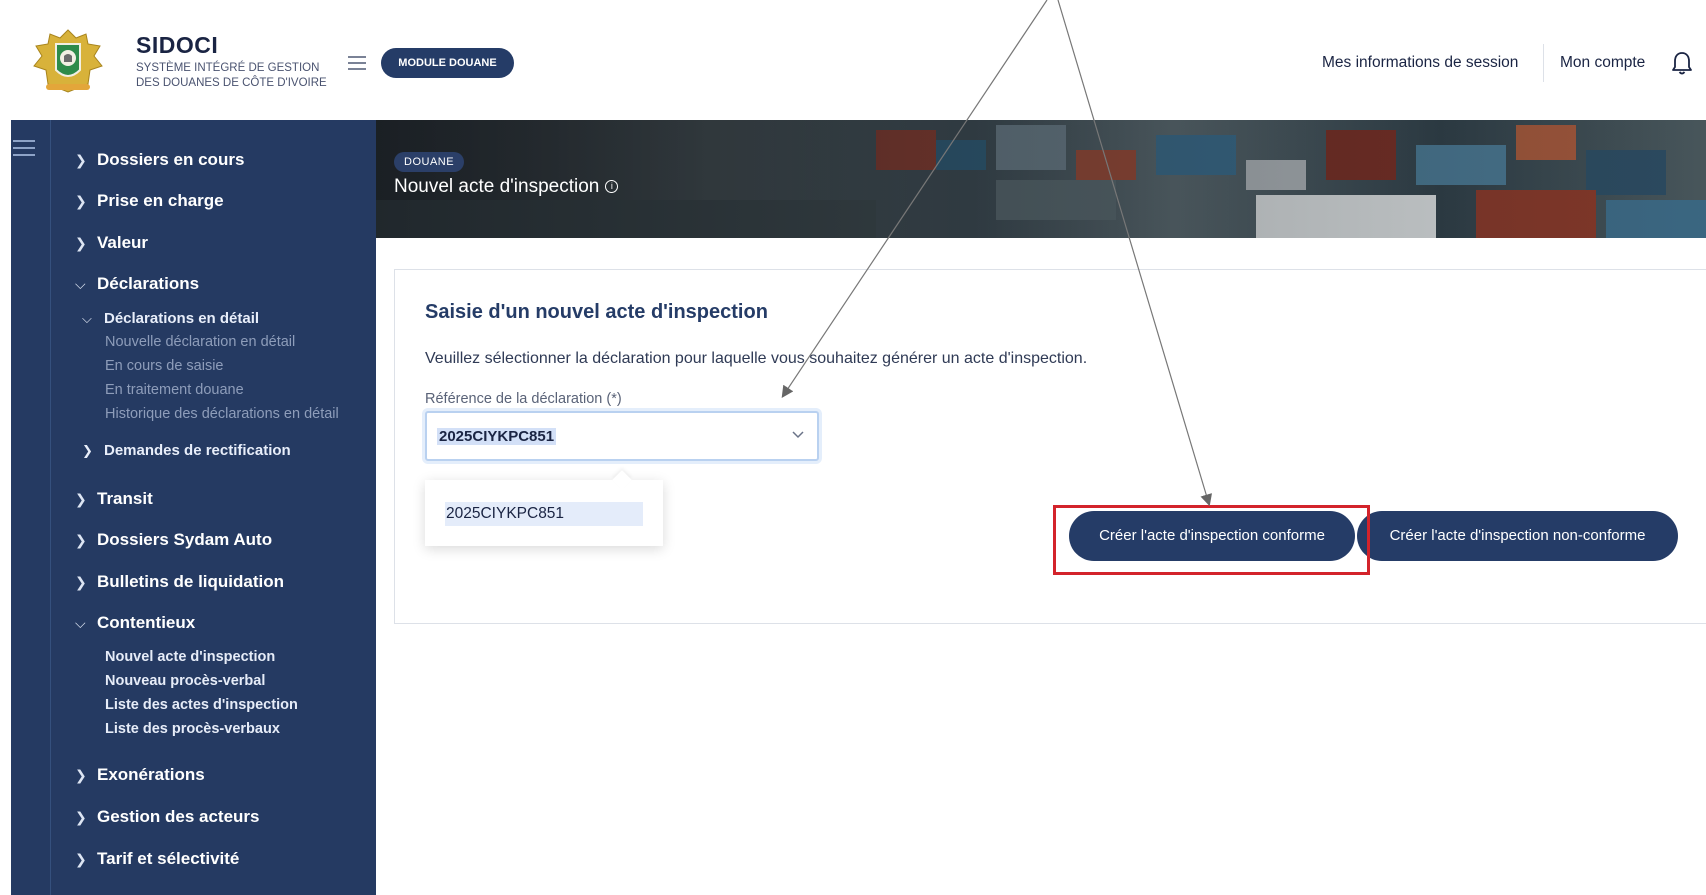 This screenshot has width=1706, height=895. I want to click on sidebar-subitem-demandes-rectification: ❯ Demandes de rectification, so click(186, 450).